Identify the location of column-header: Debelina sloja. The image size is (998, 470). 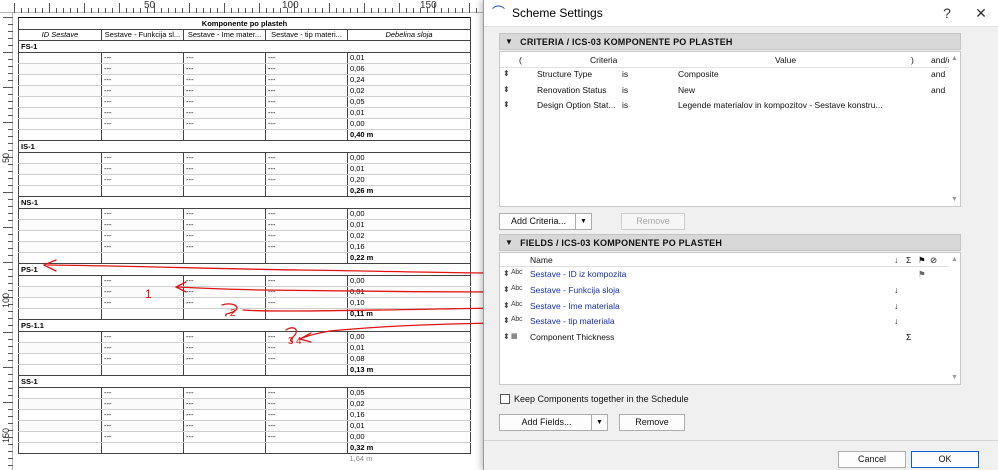
(409, 35).